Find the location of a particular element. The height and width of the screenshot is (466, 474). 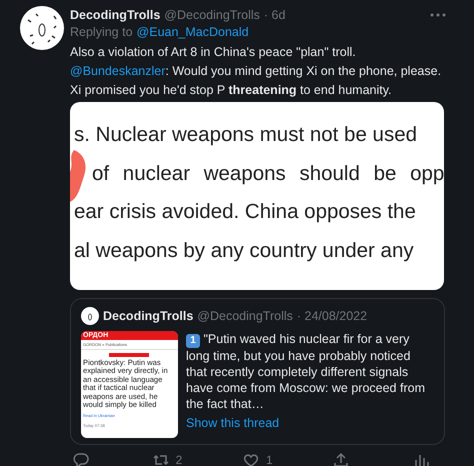

tweet-text: Also a violation of Art 8 in China's peace "plan" troll. @Bundeskanzler: Would you mind getting Xi on the phone, please. Xi promised you he'd stop P threatening to end humanity. is located at coordinates (256, 71).